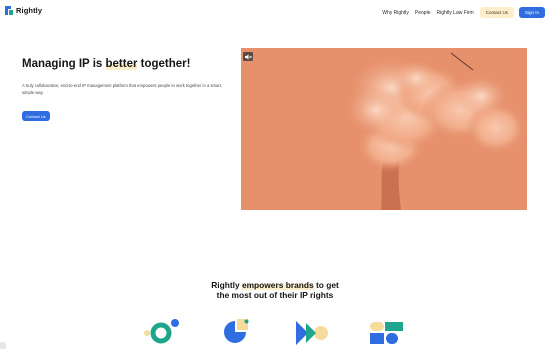  What do you see at coordinates (29, 10) in the screenshot?
I see `brand-name: Rightly` at bounding box center [29, 10].